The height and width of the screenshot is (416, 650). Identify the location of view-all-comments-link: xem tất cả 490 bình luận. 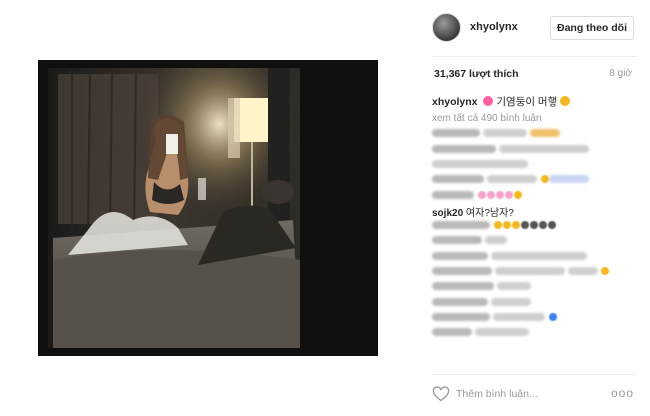
(487, 118).